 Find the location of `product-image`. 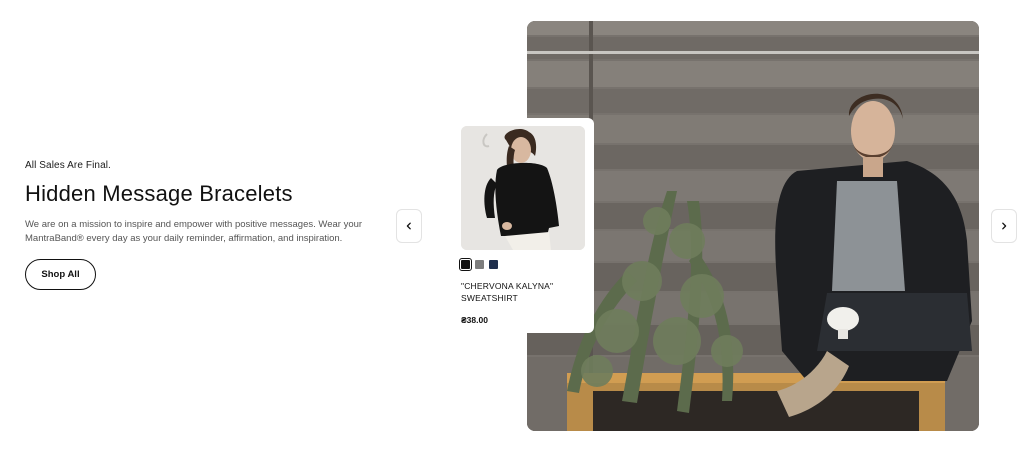

product-image is located at coordinates (523, 188).